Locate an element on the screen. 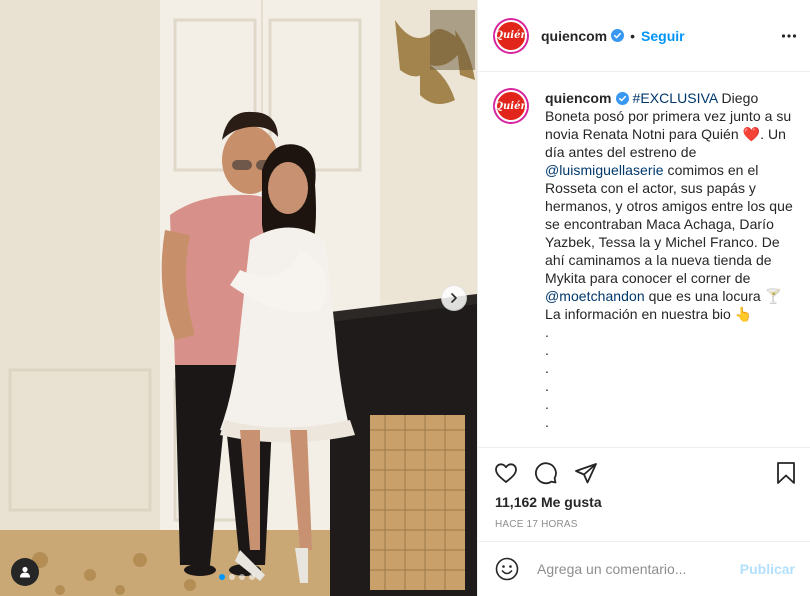 The image size is (810, 596). publish-button: Publicar is located at coordinates (767, 569).